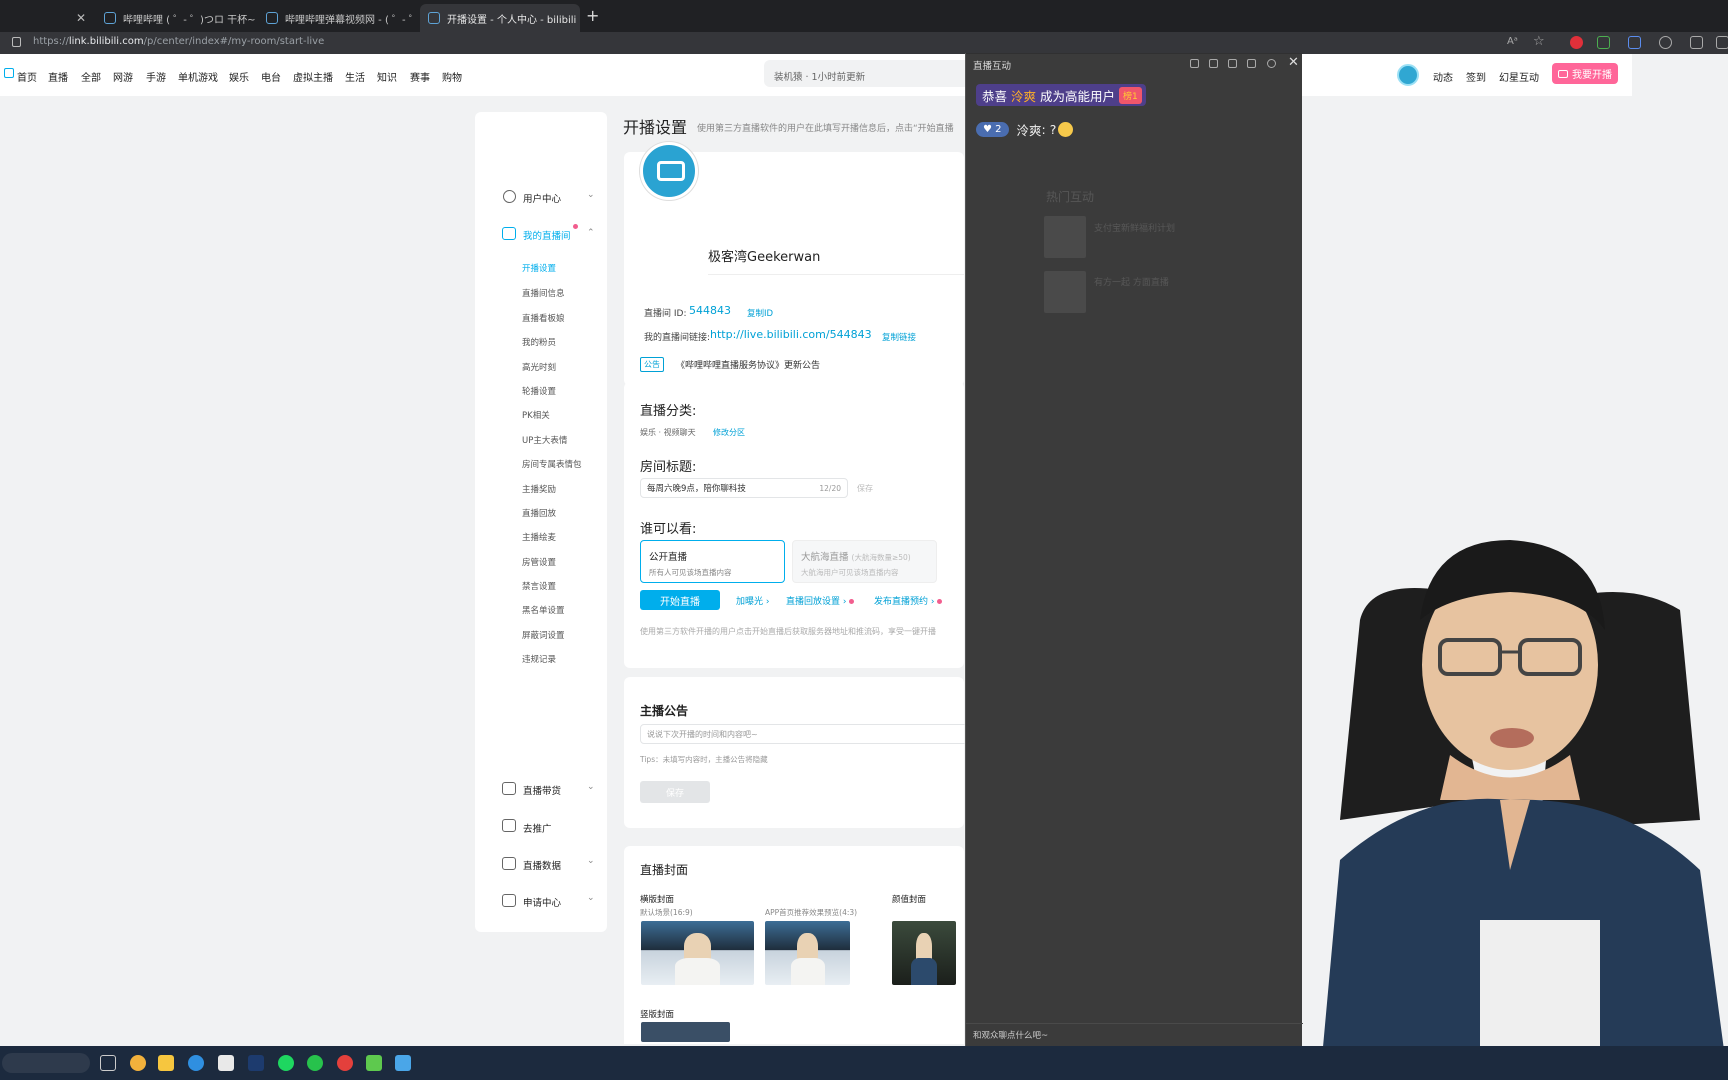 This screenshot has width=1728, height=1080. What do you see at coordinates (539, 513) in the screenshot?
I see `sidebar-sub-item: 直播回放` at bounding box center [539, 513].